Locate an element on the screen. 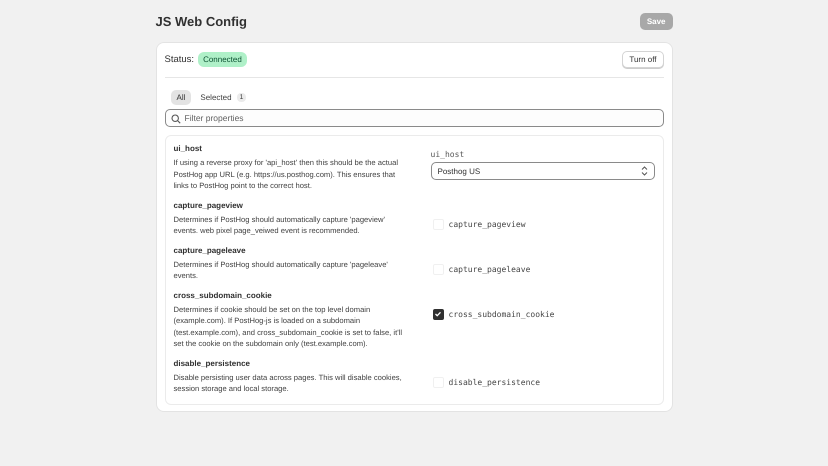 This screenshot has width=828, height=466. checkbox-label: capture_pageleave is located at coordinates (489, 269).